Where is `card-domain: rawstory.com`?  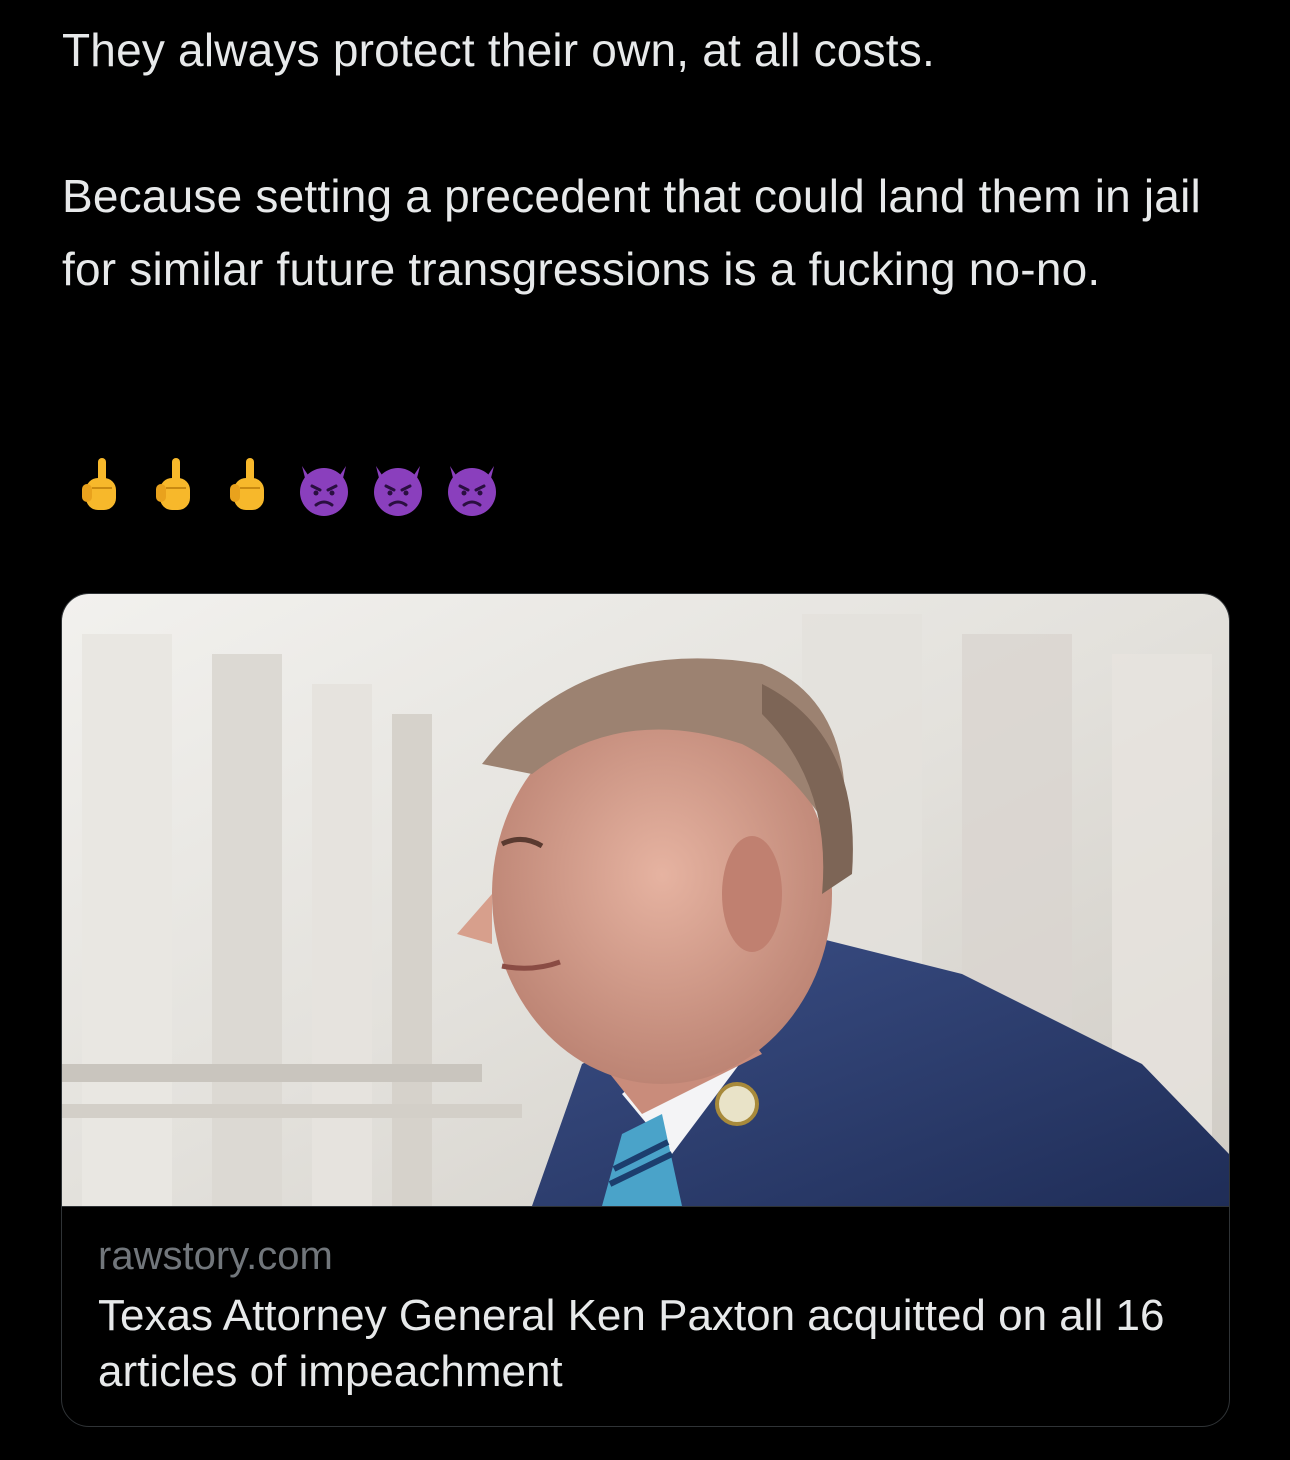
card-domain: rawstory.com is located at coordinates (215, 1256).